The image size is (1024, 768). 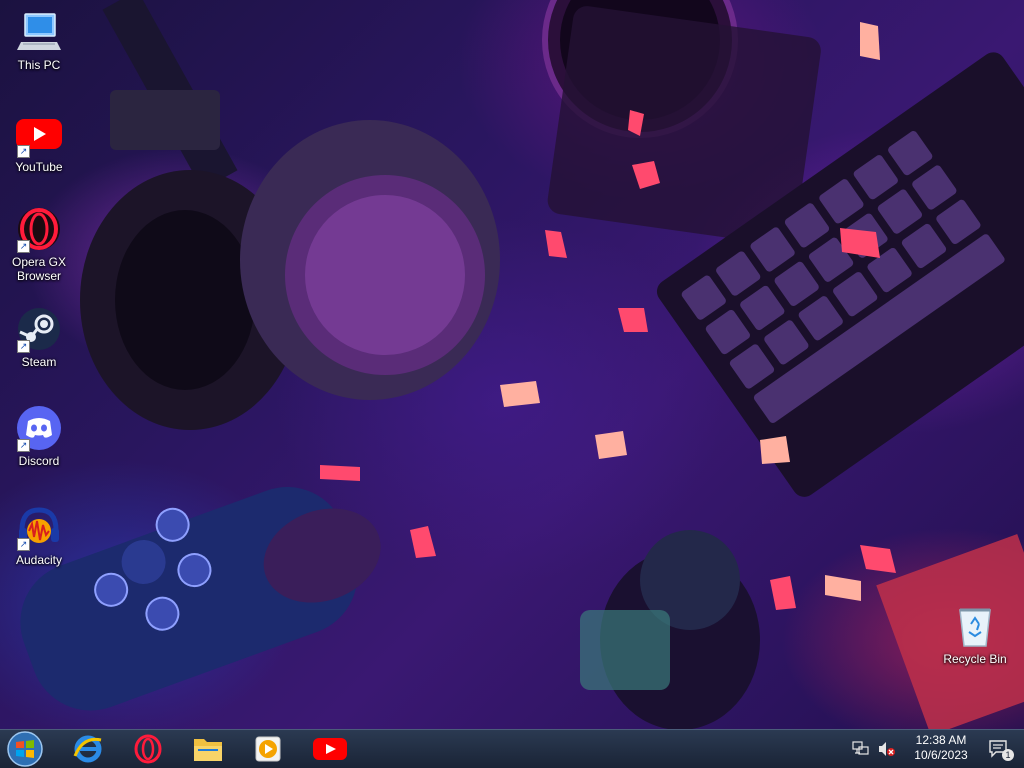 I want to click on volume-muted-icon, so click(x=887, y=750).